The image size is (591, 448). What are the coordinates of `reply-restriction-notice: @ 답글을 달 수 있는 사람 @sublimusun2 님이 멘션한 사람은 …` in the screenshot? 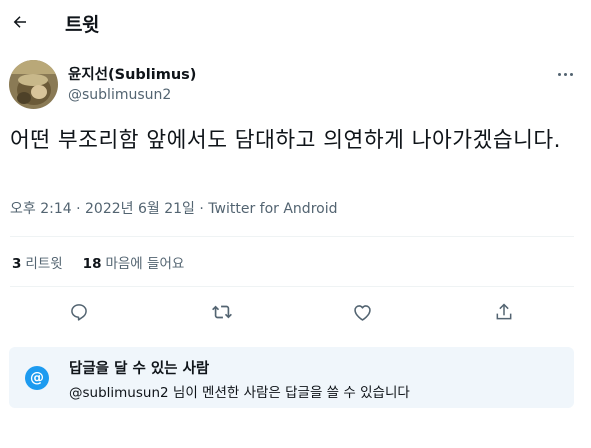 It's located at (291, 377).